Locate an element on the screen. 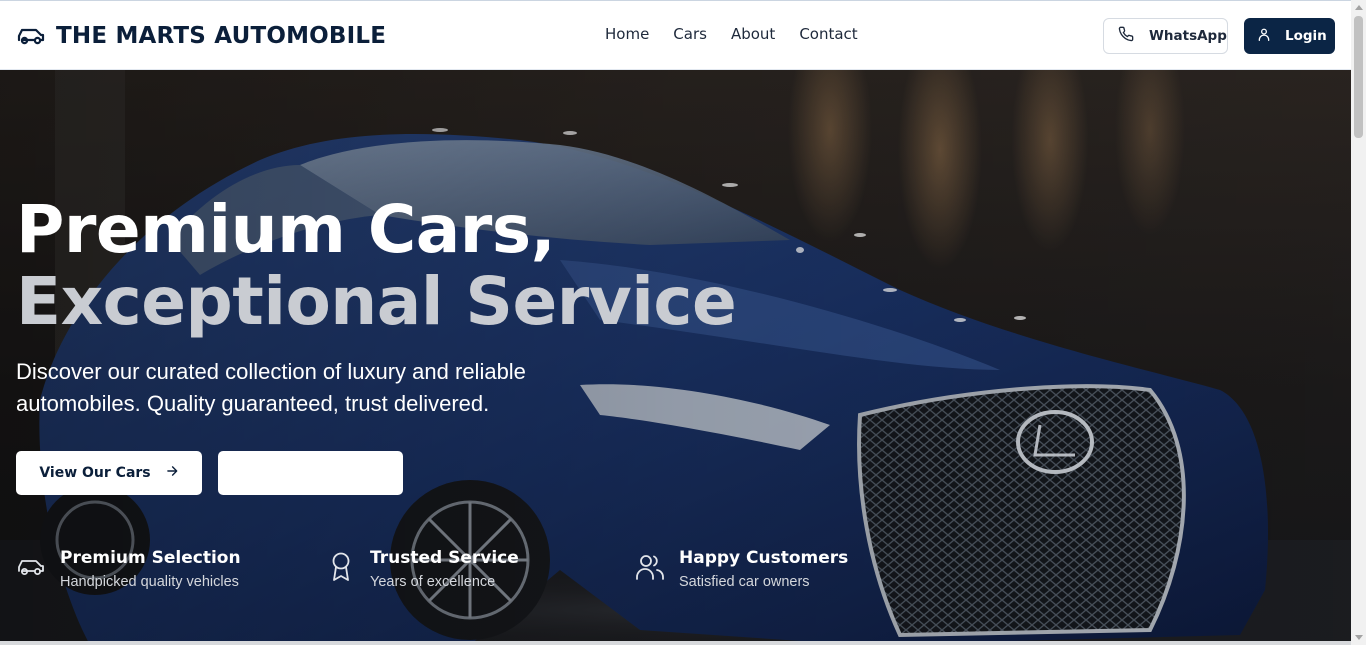  feature-trusted-service: Trusted Service Years of excellence is located at coordinates (422, 570).